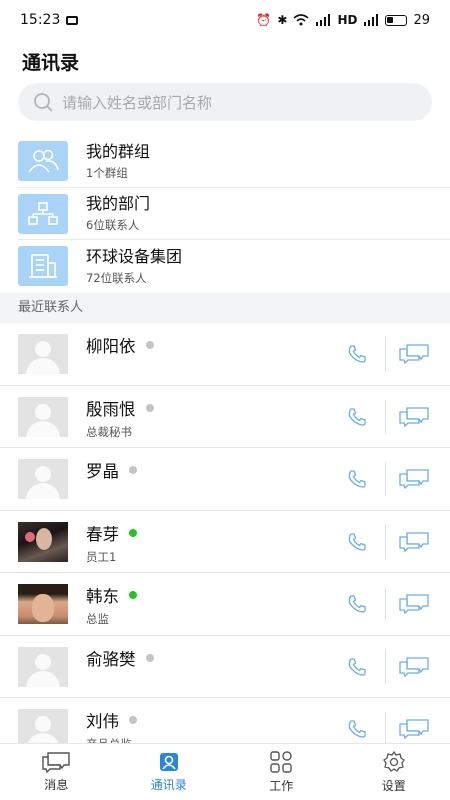  I want to click on contact-name: 韩东, so click(102, 597).